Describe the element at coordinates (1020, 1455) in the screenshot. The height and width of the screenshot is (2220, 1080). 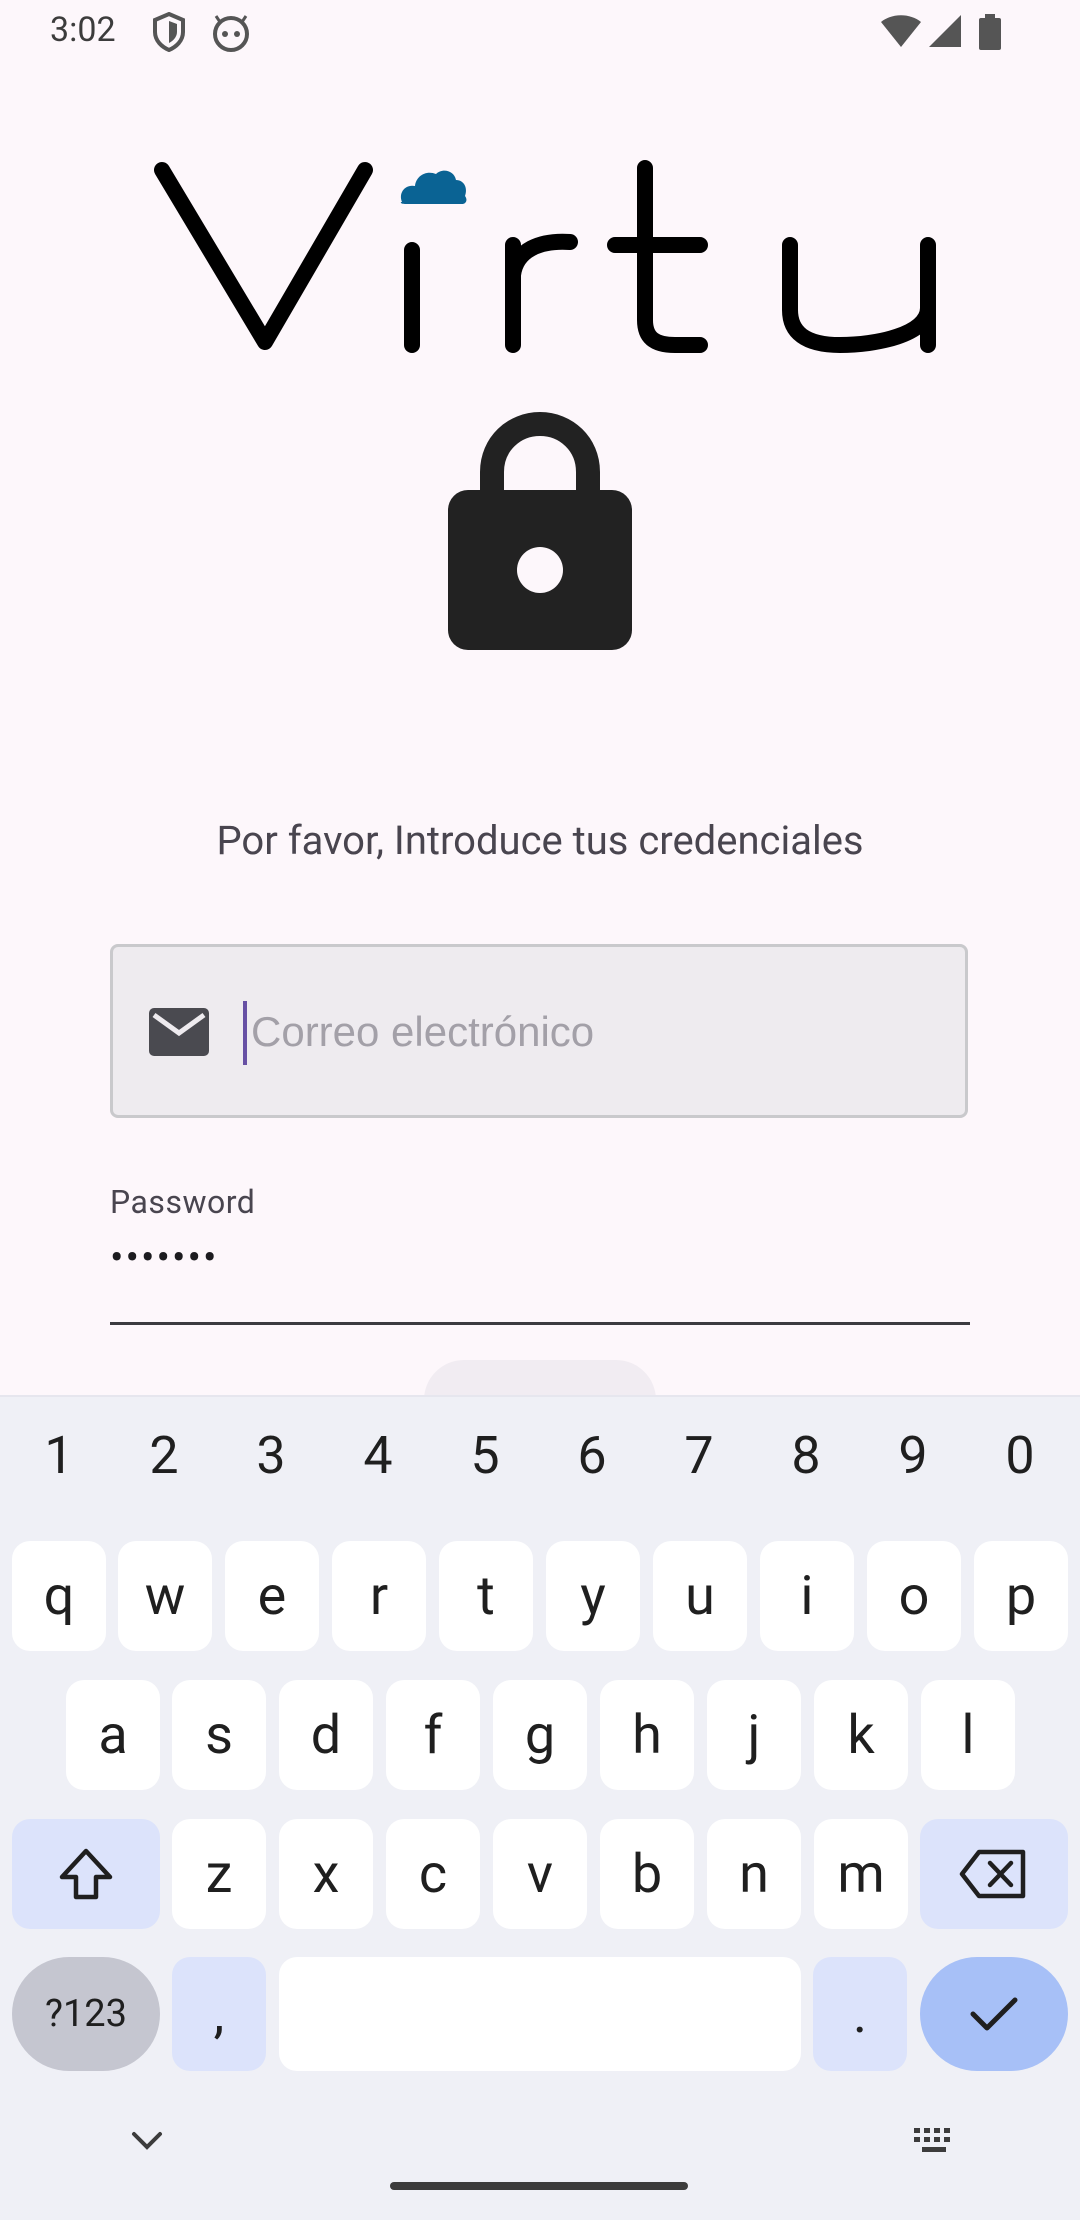
I see `key-0: 0` at that location.